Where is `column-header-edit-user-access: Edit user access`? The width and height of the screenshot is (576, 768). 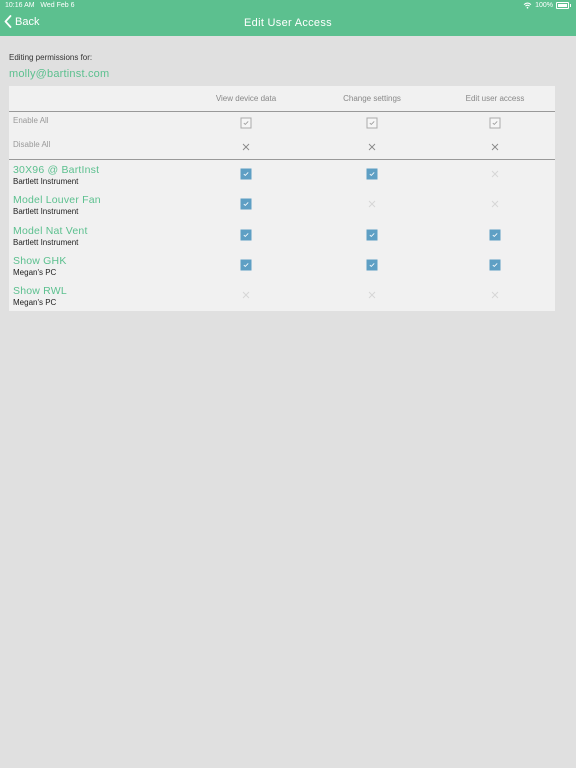
column-header-edit-user-access: Edit user access is located at coordinates (495, 98).